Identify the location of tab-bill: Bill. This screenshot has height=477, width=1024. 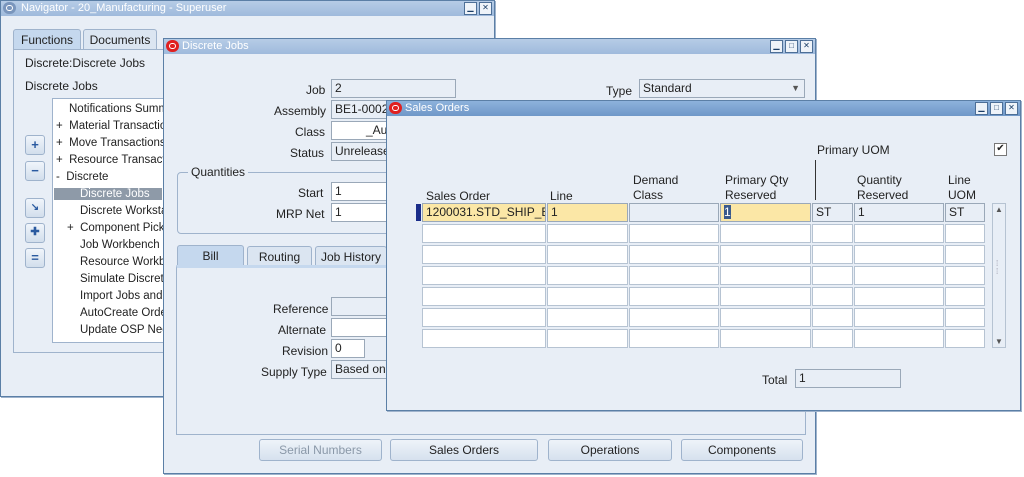
(210, 255).